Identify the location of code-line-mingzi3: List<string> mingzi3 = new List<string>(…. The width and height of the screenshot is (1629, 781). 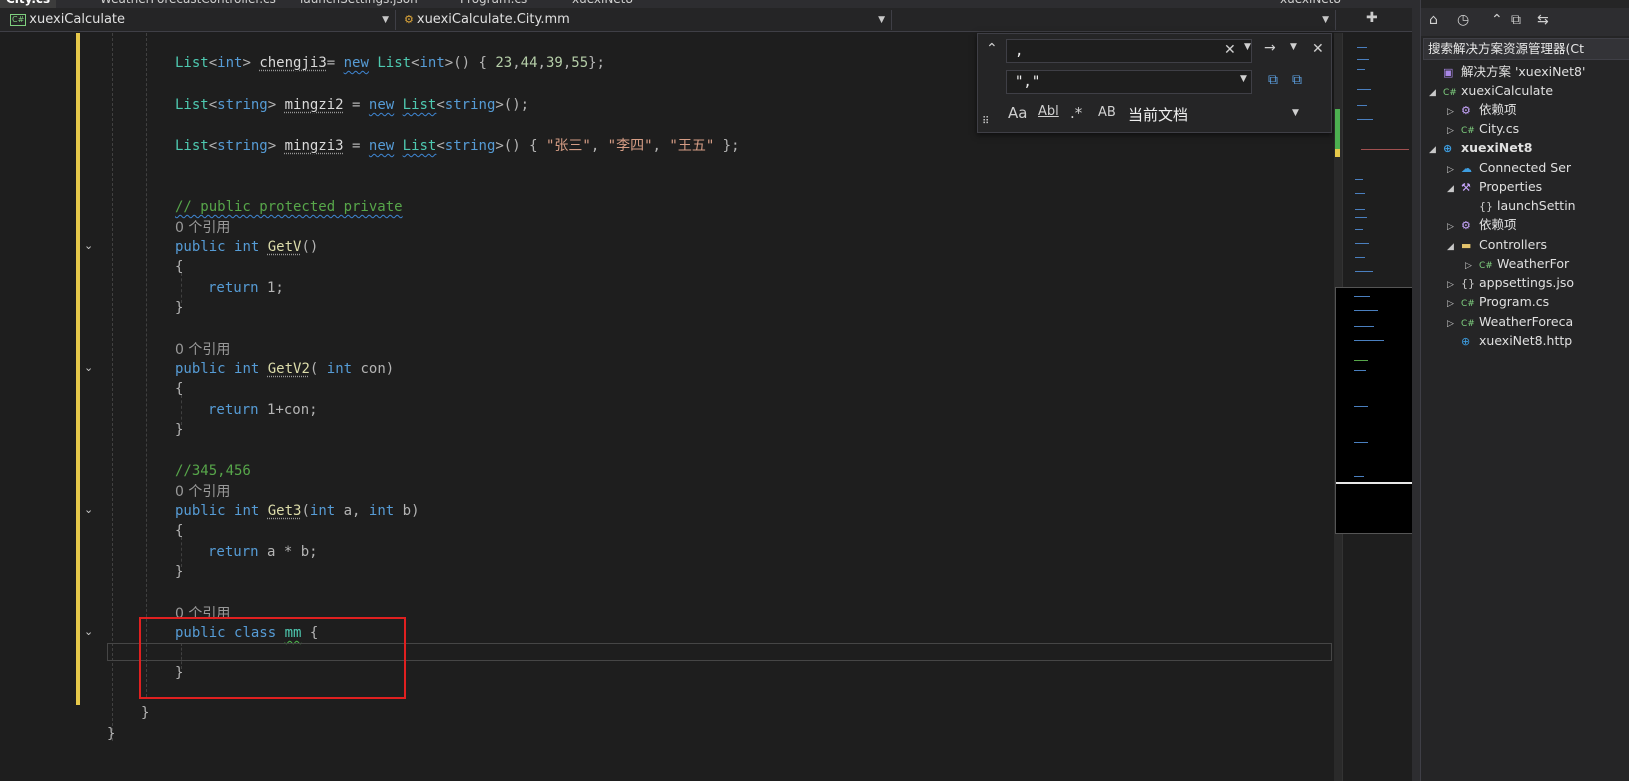
(457, 146).